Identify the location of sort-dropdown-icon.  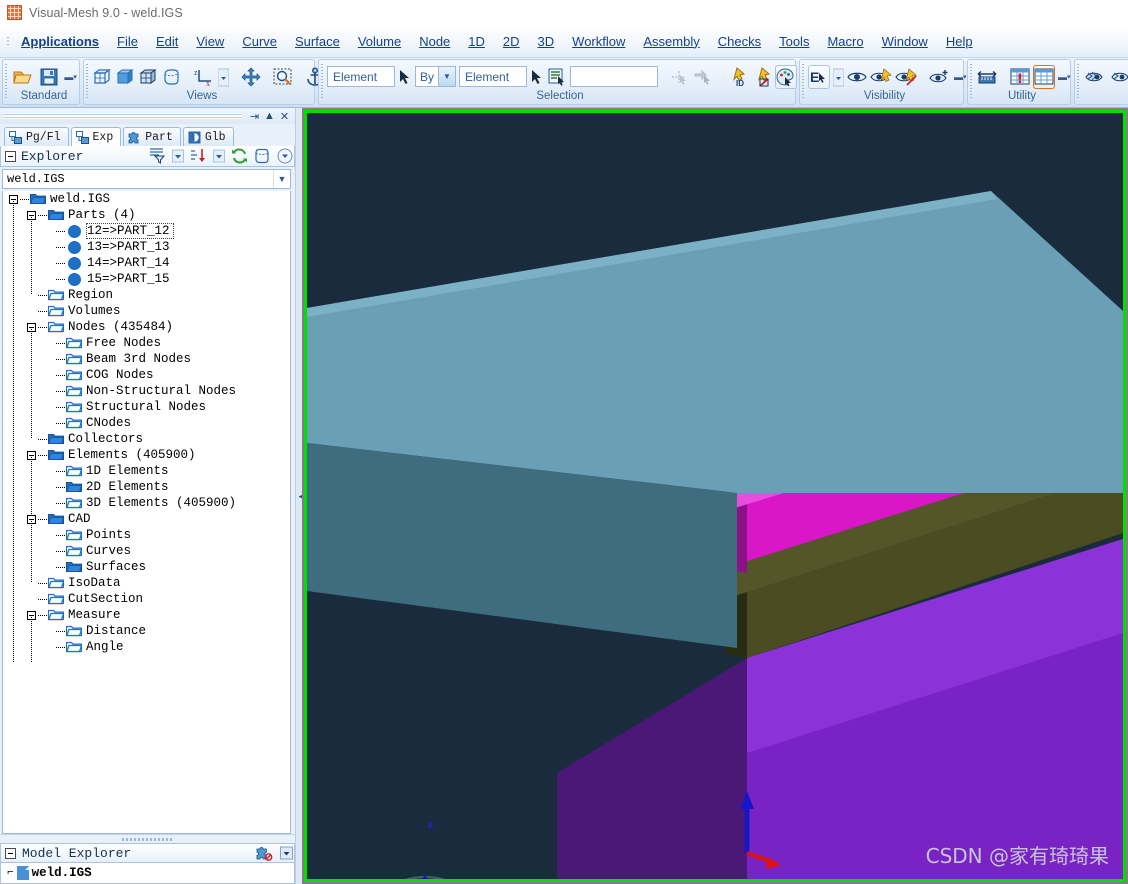
(218, 156).